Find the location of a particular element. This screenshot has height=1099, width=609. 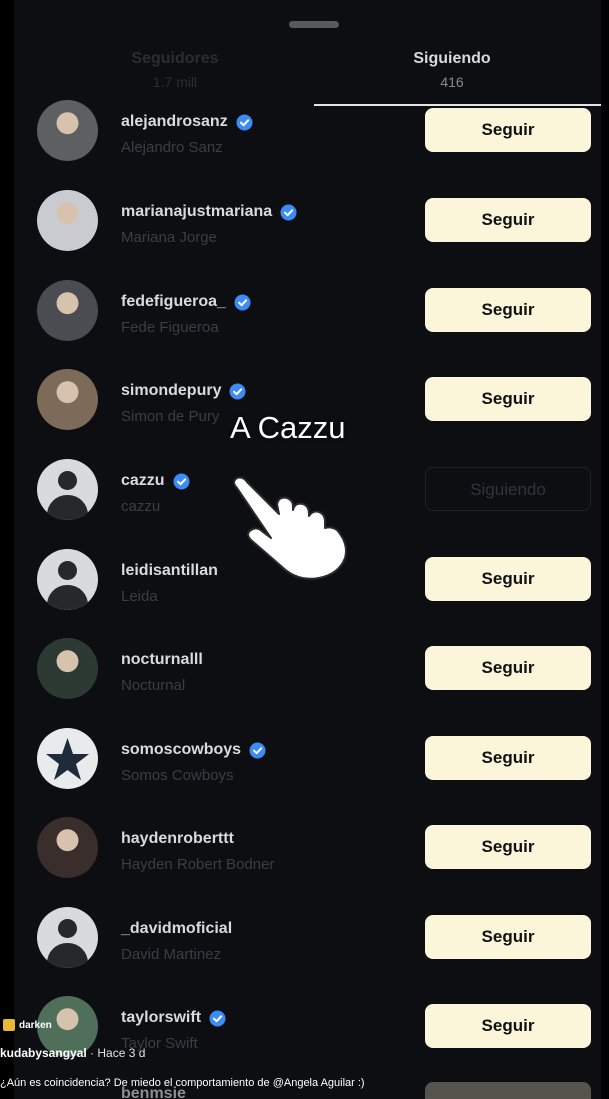

pointing-hand-icon is located at coordinates (290, 528).